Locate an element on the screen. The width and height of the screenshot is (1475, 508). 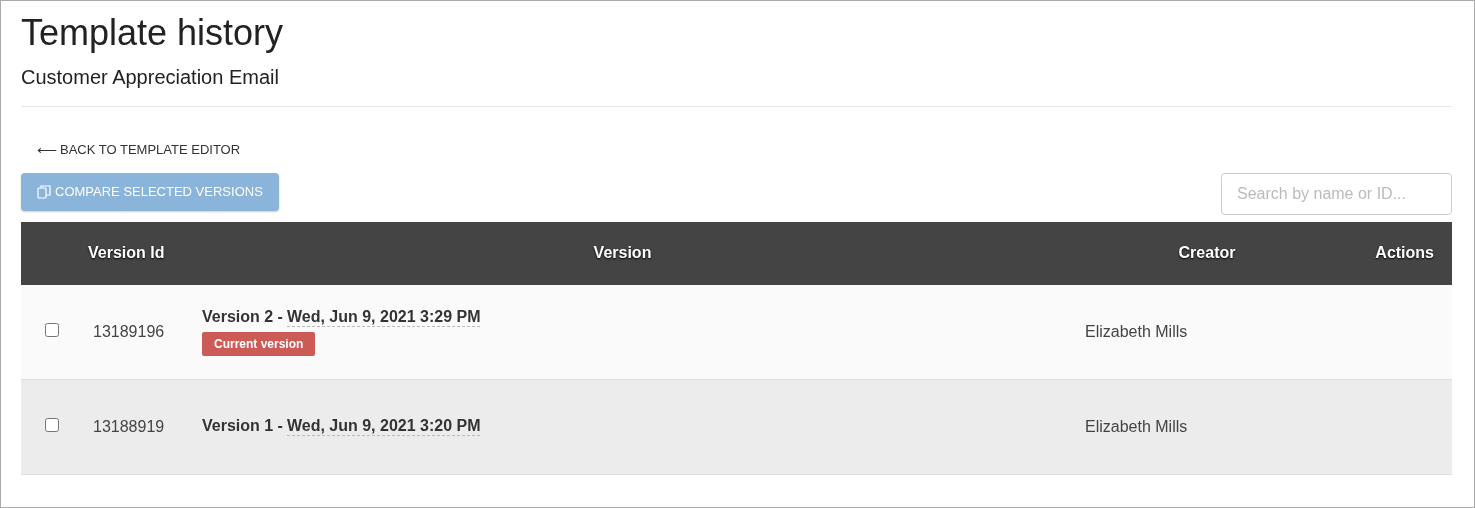
version-id: 13188919 is located at coordinates (129, 426).